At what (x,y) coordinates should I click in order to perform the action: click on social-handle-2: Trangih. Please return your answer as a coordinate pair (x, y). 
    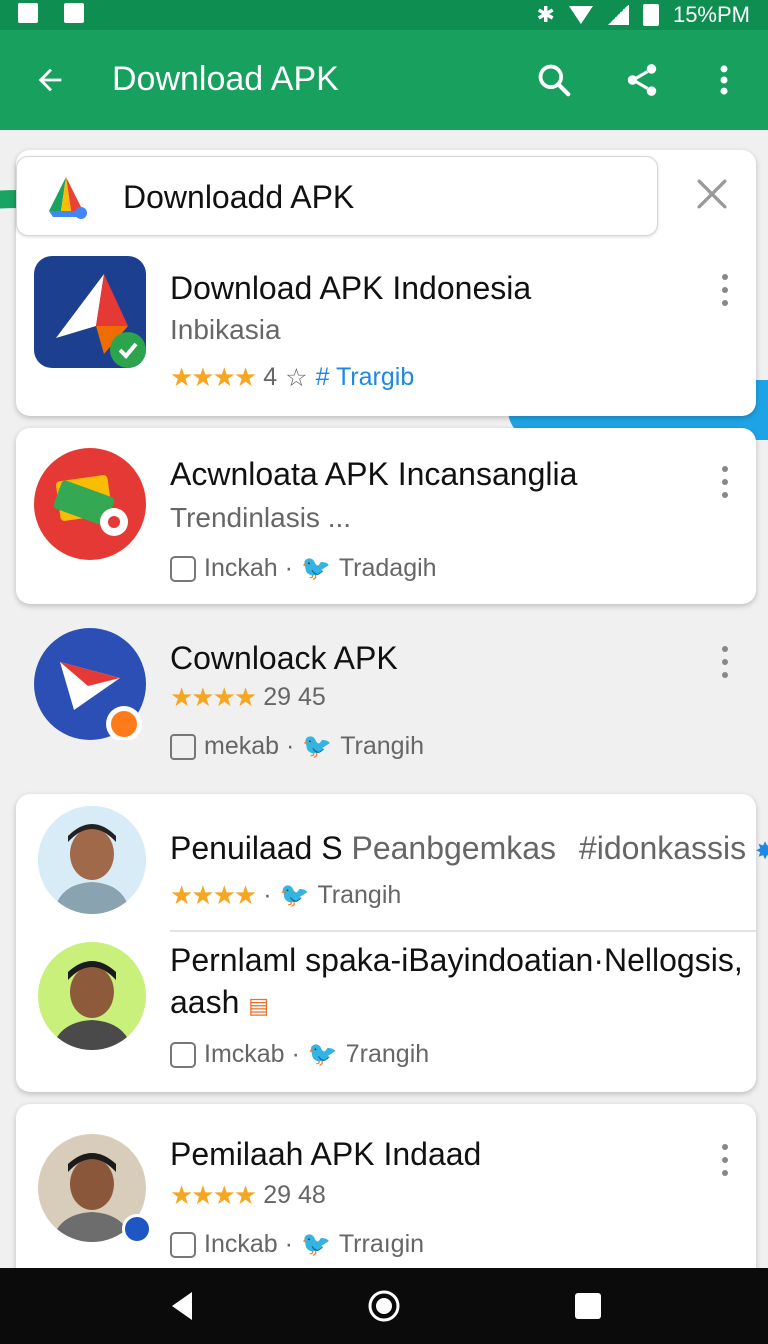
    Looking at the image, I should click on (382, 746).